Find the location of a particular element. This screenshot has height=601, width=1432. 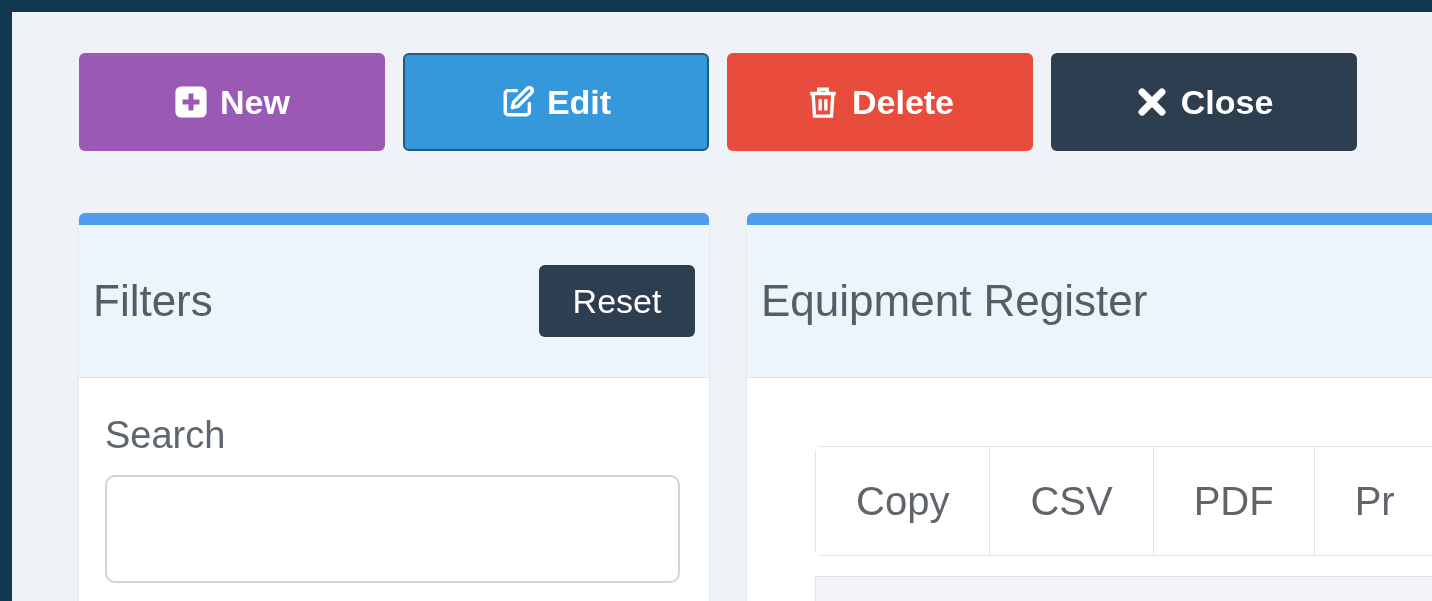

search-field is located at coordinates (392, 529).